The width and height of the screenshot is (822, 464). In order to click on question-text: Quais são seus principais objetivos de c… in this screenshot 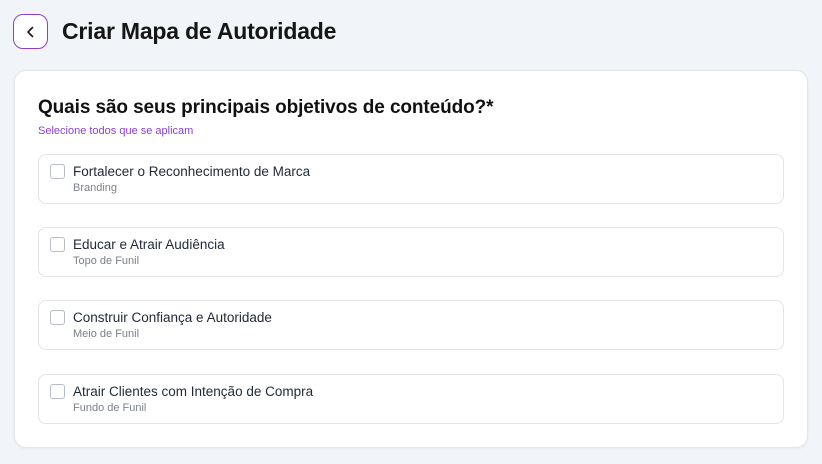, I will do `click(262, 107)`.